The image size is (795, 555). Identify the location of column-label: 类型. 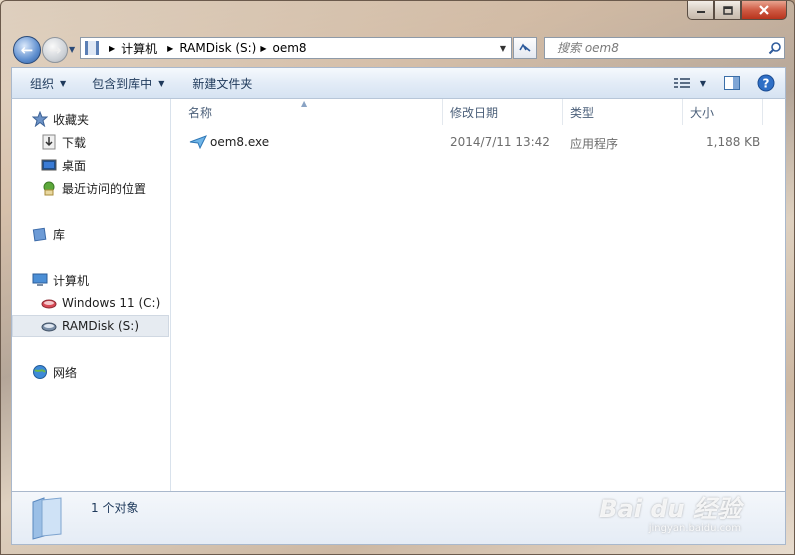
(582, 112).